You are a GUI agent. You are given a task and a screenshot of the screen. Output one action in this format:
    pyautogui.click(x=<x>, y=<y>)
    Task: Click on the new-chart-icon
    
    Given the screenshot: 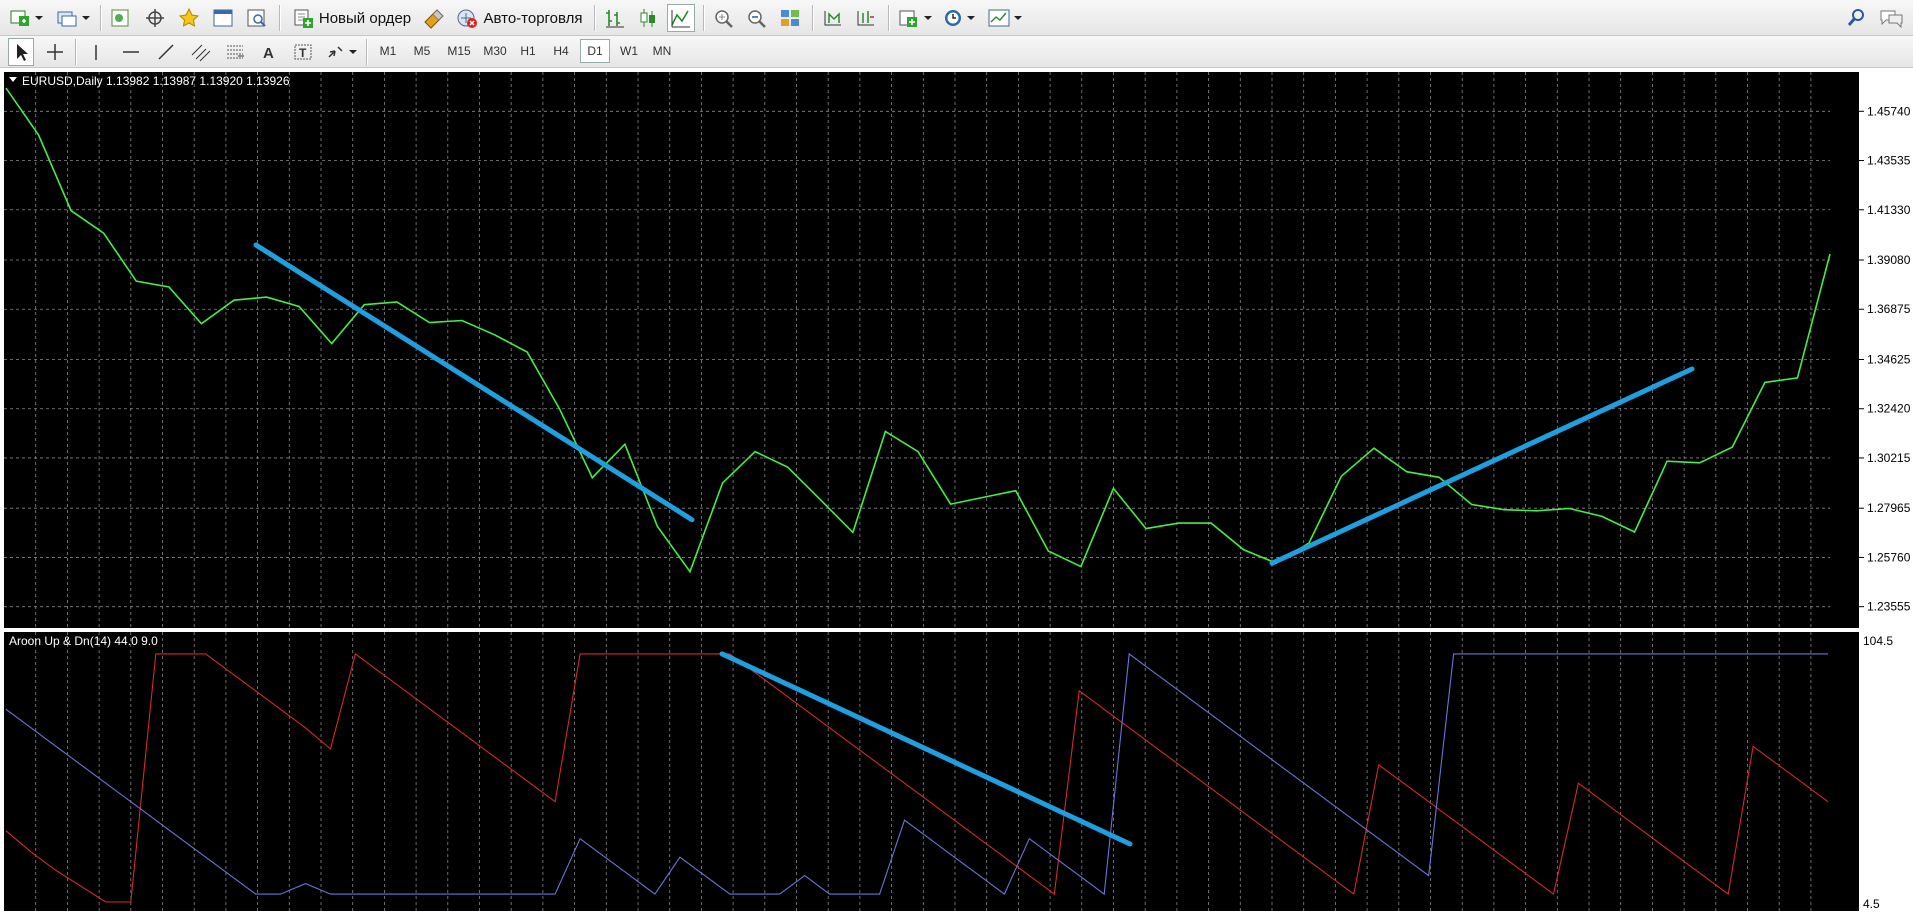 What is the action you would take?
    pyautogui.click(x=26, y=18)
    